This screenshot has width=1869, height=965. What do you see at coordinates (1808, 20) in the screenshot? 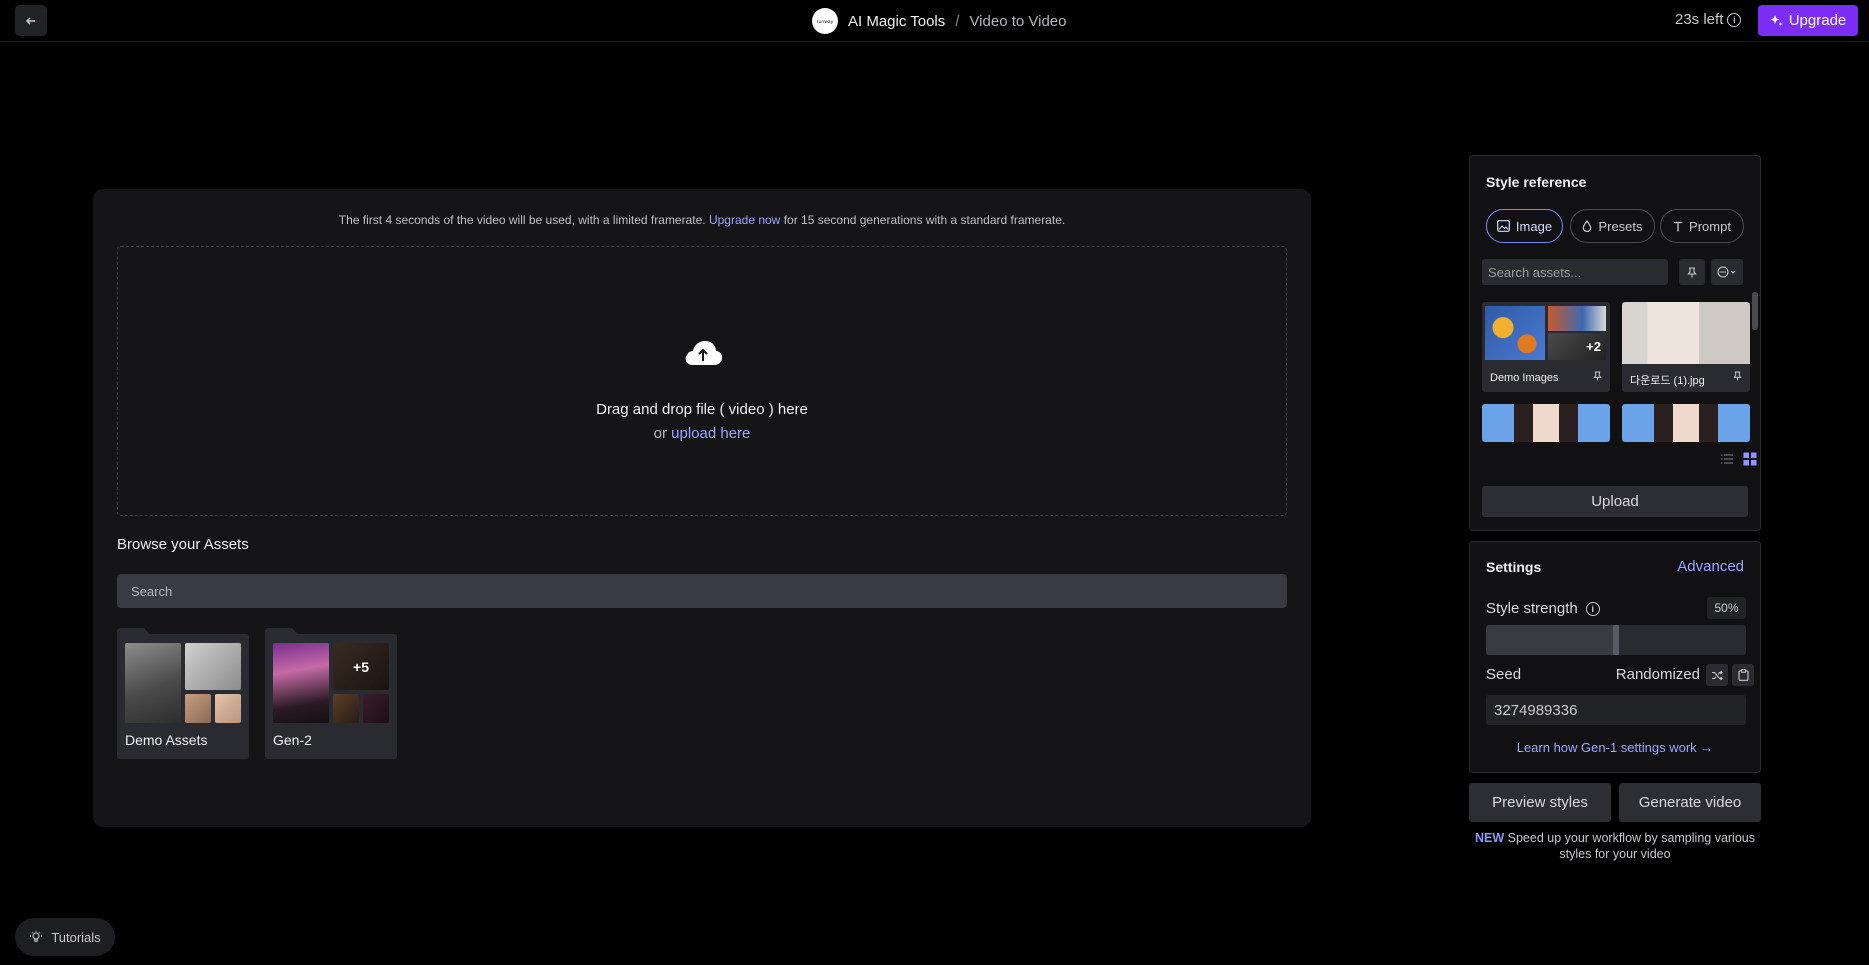
I see `upgrade-button: Upgrade` at bounding box center [1808, 20].